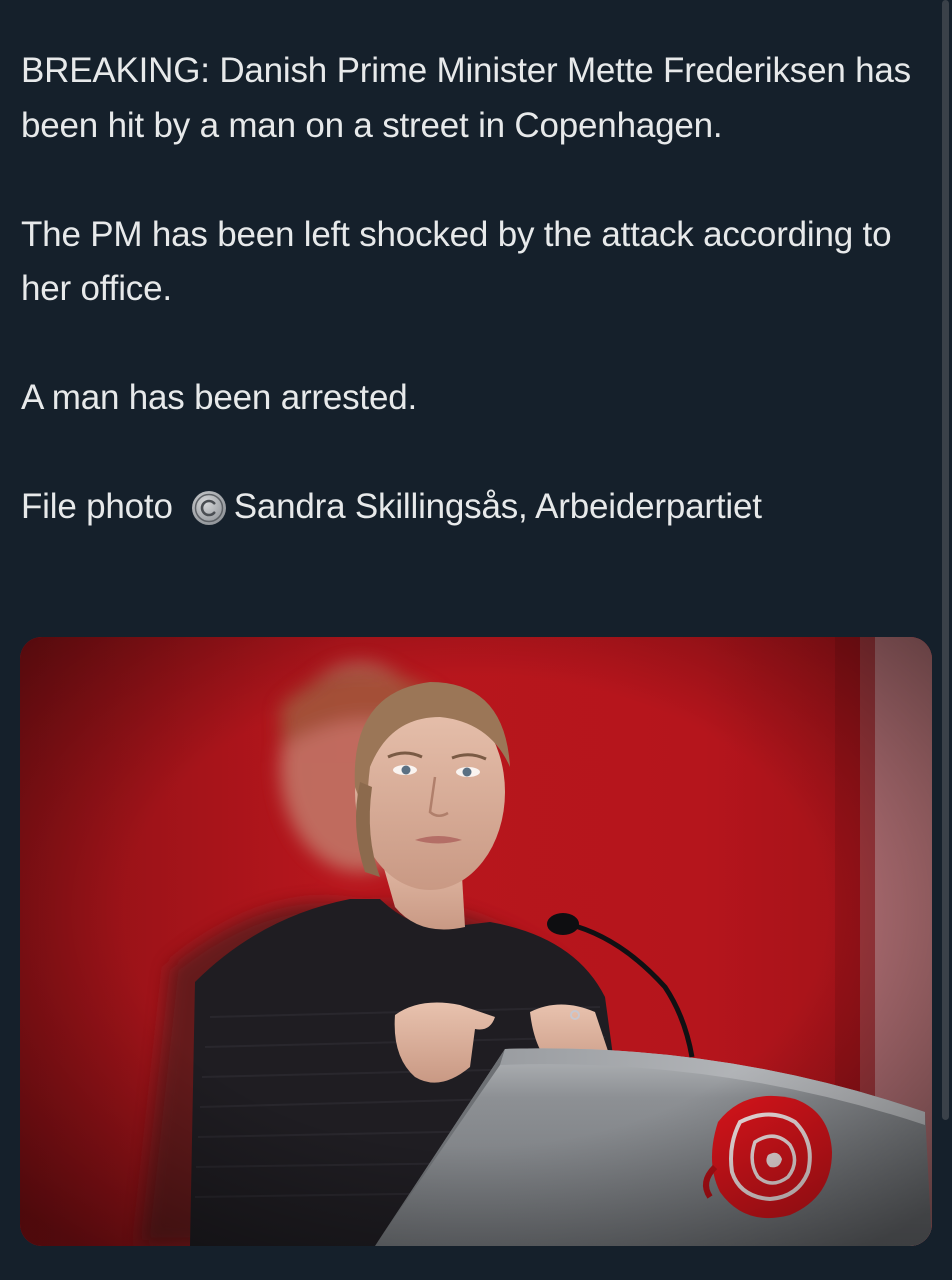  I want to click on copyright-icon, so click(209, 508).